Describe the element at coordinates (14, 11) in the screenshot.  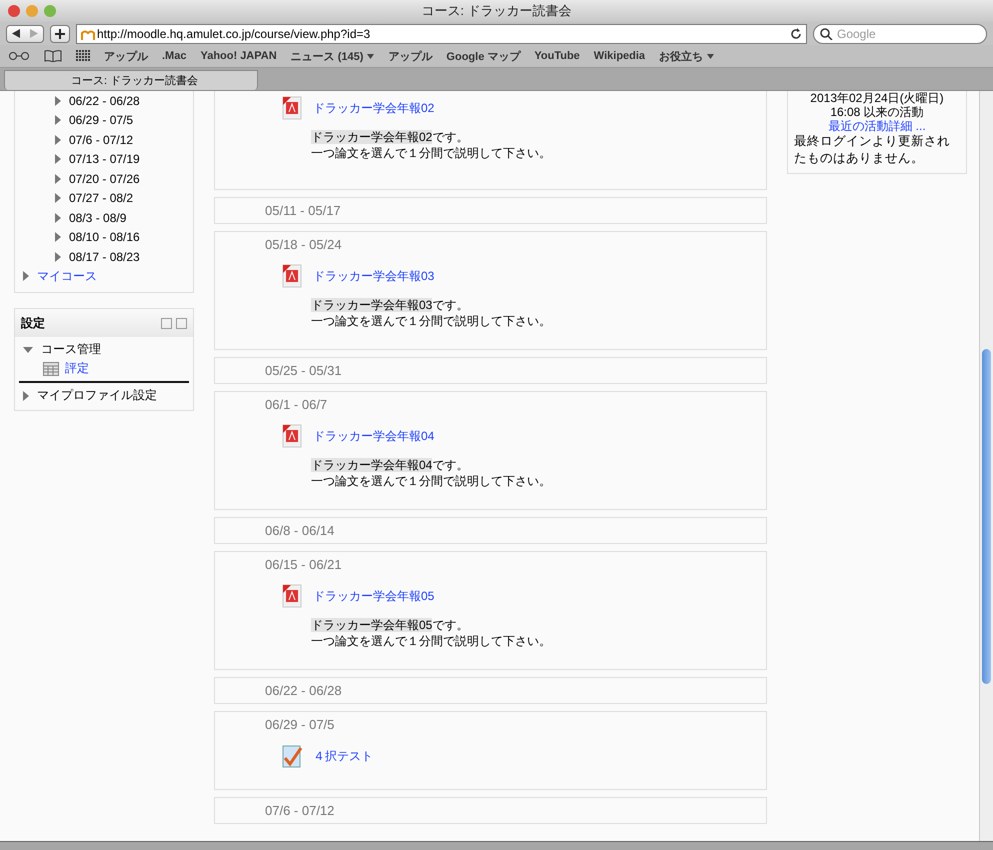
I see `close-button` at that location.